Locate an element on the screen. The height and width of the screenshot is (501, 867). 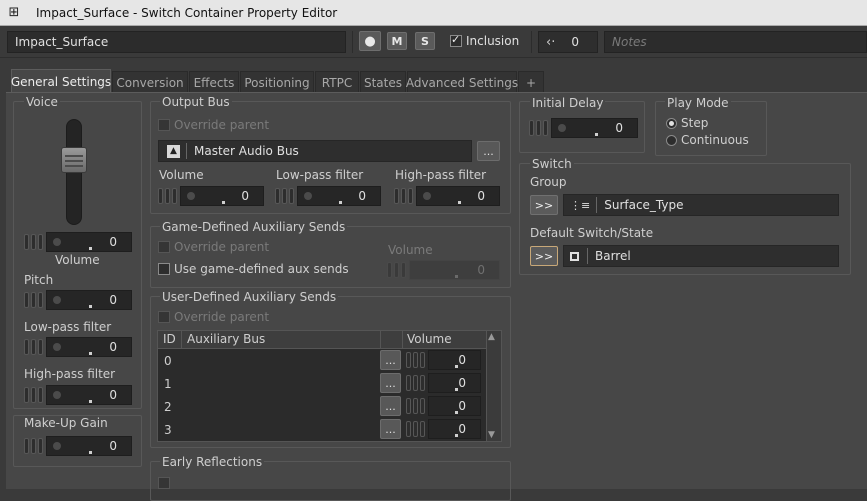
output-bus-selector: ▲ Master Audio Bus is located at coordinates (315, 151).